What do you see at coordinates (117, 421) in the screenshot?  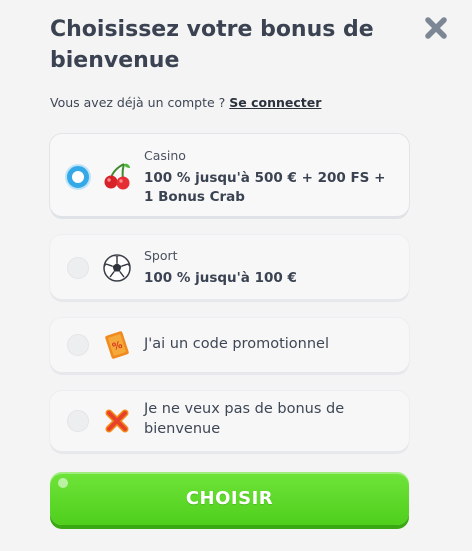 I see `cross-icon` at bounding box center [117, 421].